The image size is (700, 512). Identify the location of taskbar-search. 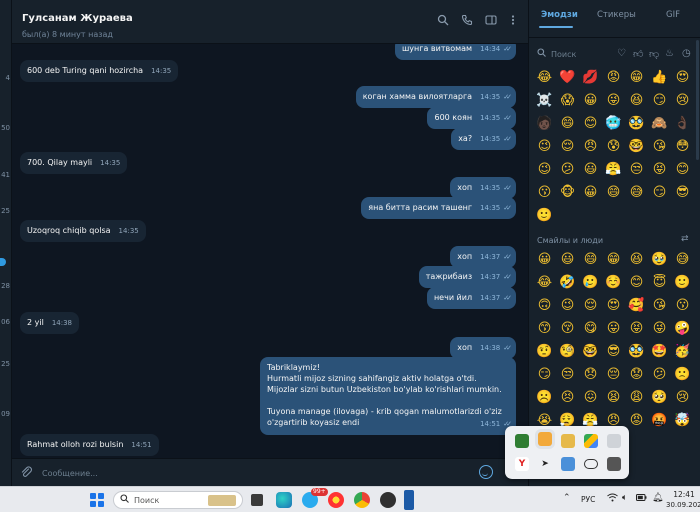
(178, 500).